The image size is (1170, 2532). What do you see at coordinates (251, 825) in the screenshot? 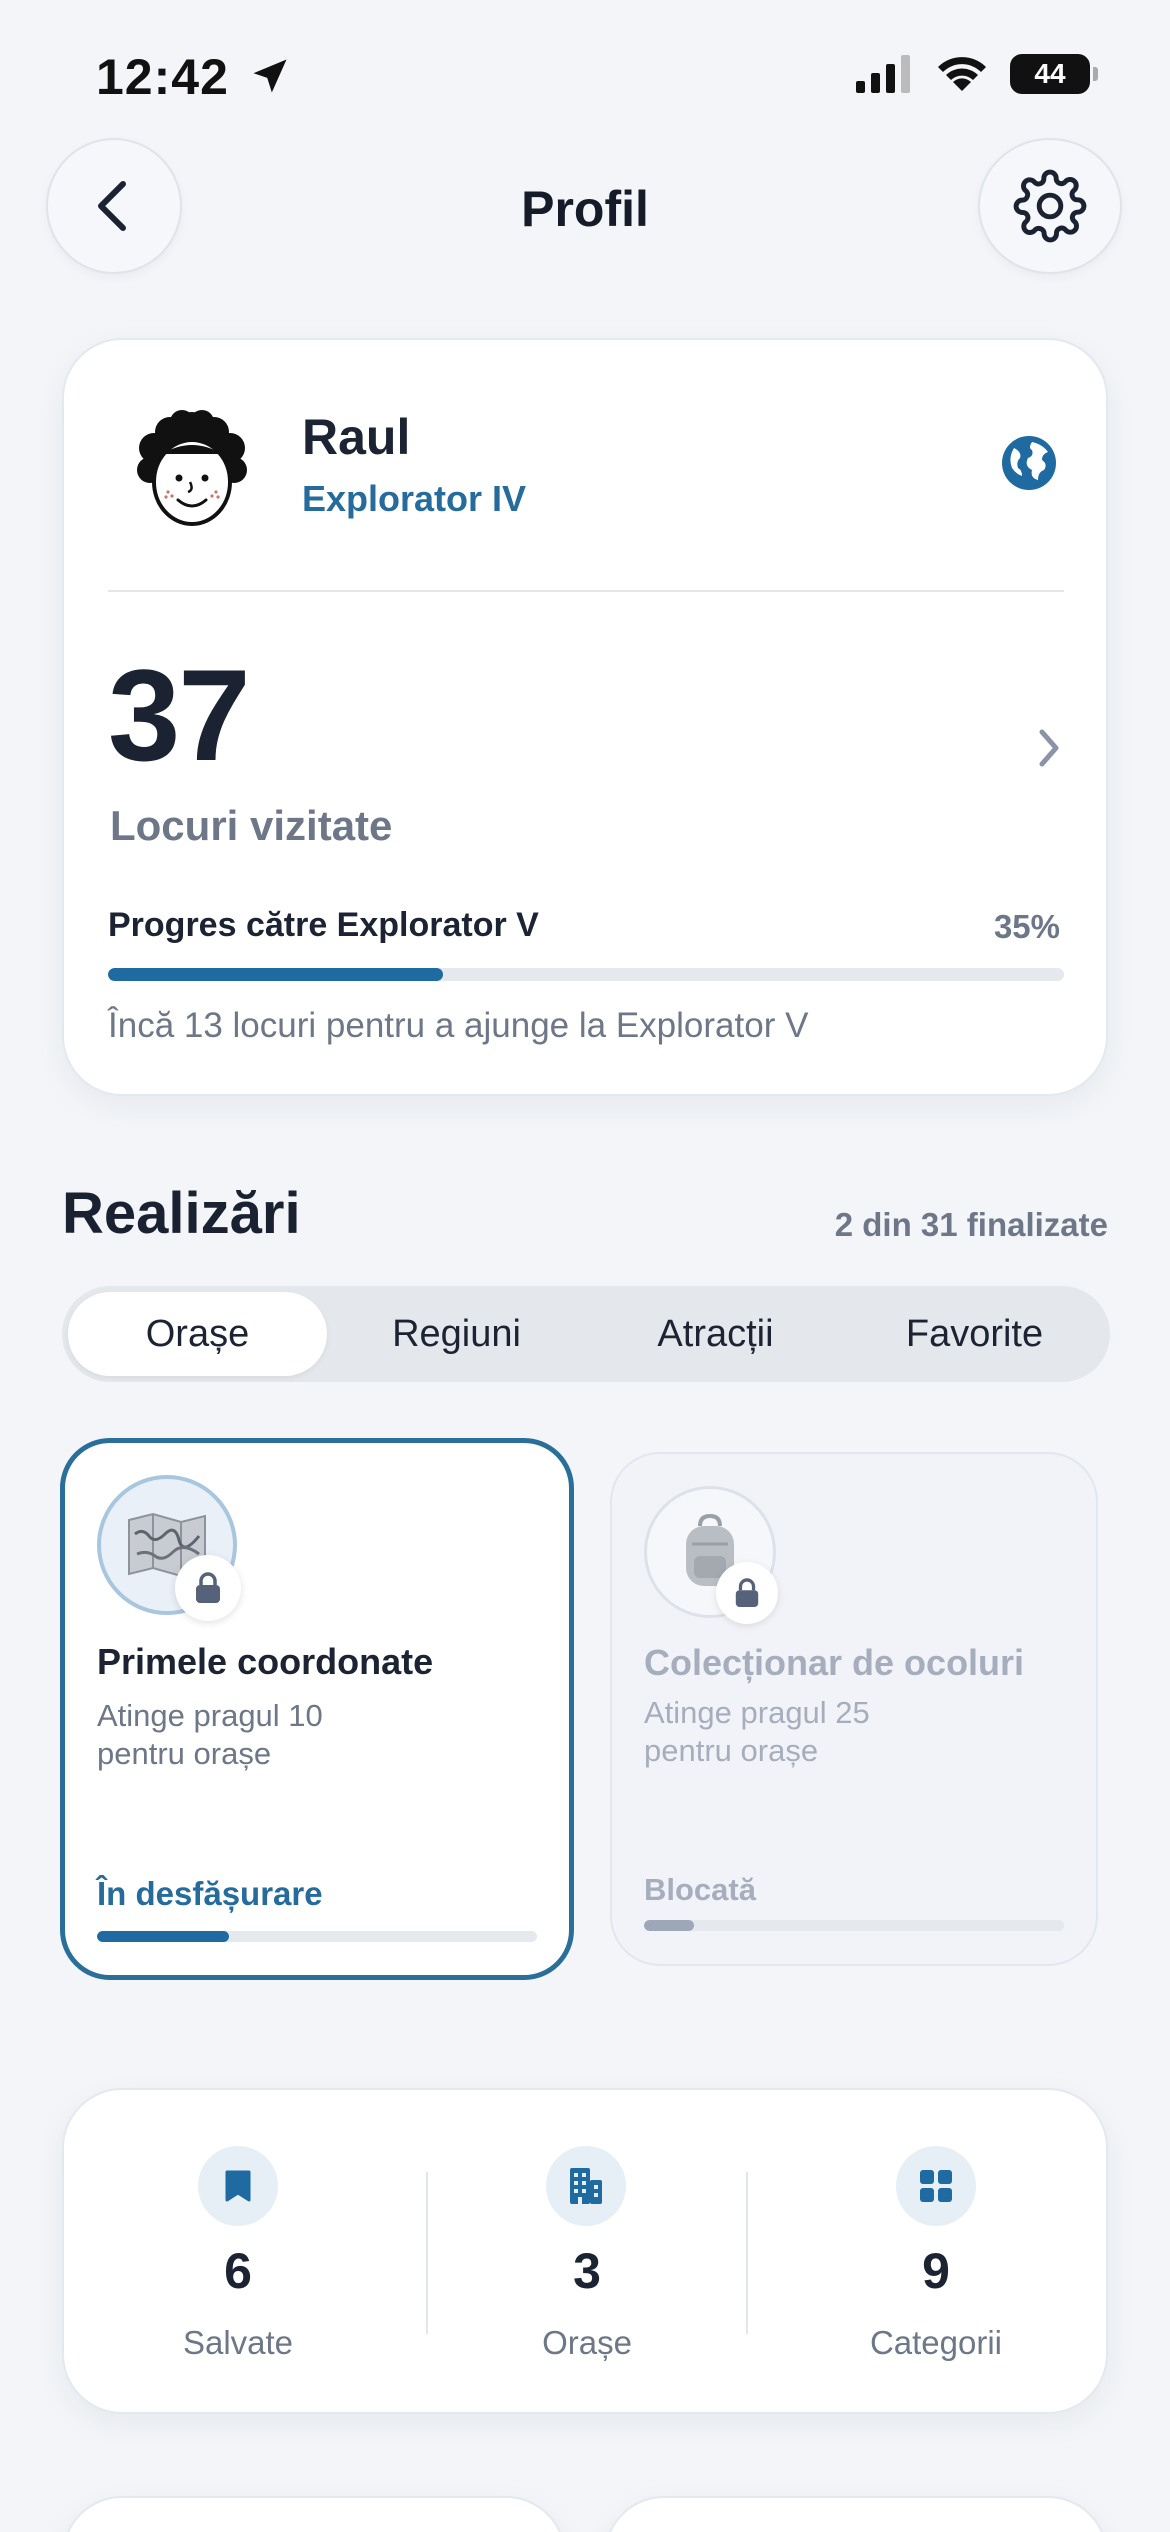
I see `visited-label: Locuri vizitate` at bounding box center [251, 825].